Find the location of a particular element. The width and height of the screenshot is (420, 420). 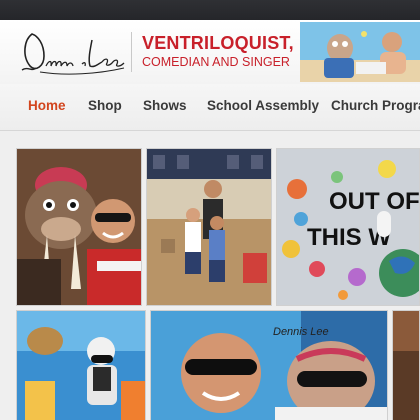

nav-item-shop: Shop is located at coordinates (105, 105).